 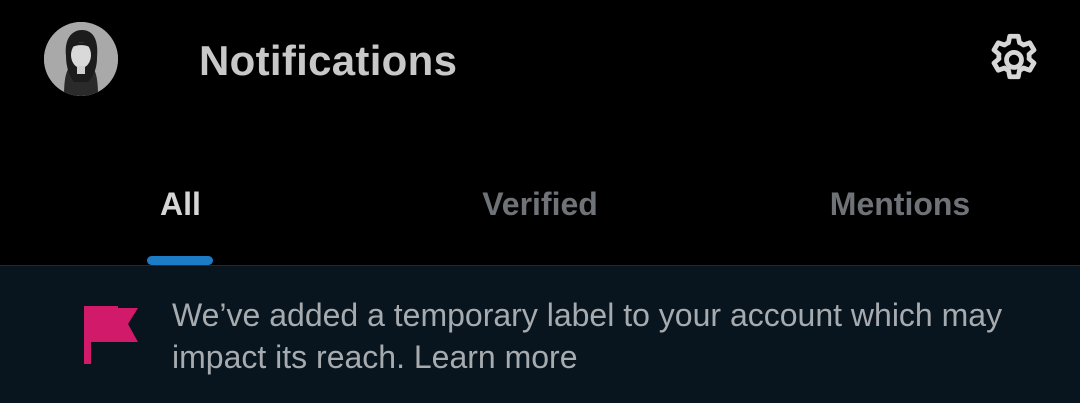 I want to click on avatar-image, so click(x=81, y=59).